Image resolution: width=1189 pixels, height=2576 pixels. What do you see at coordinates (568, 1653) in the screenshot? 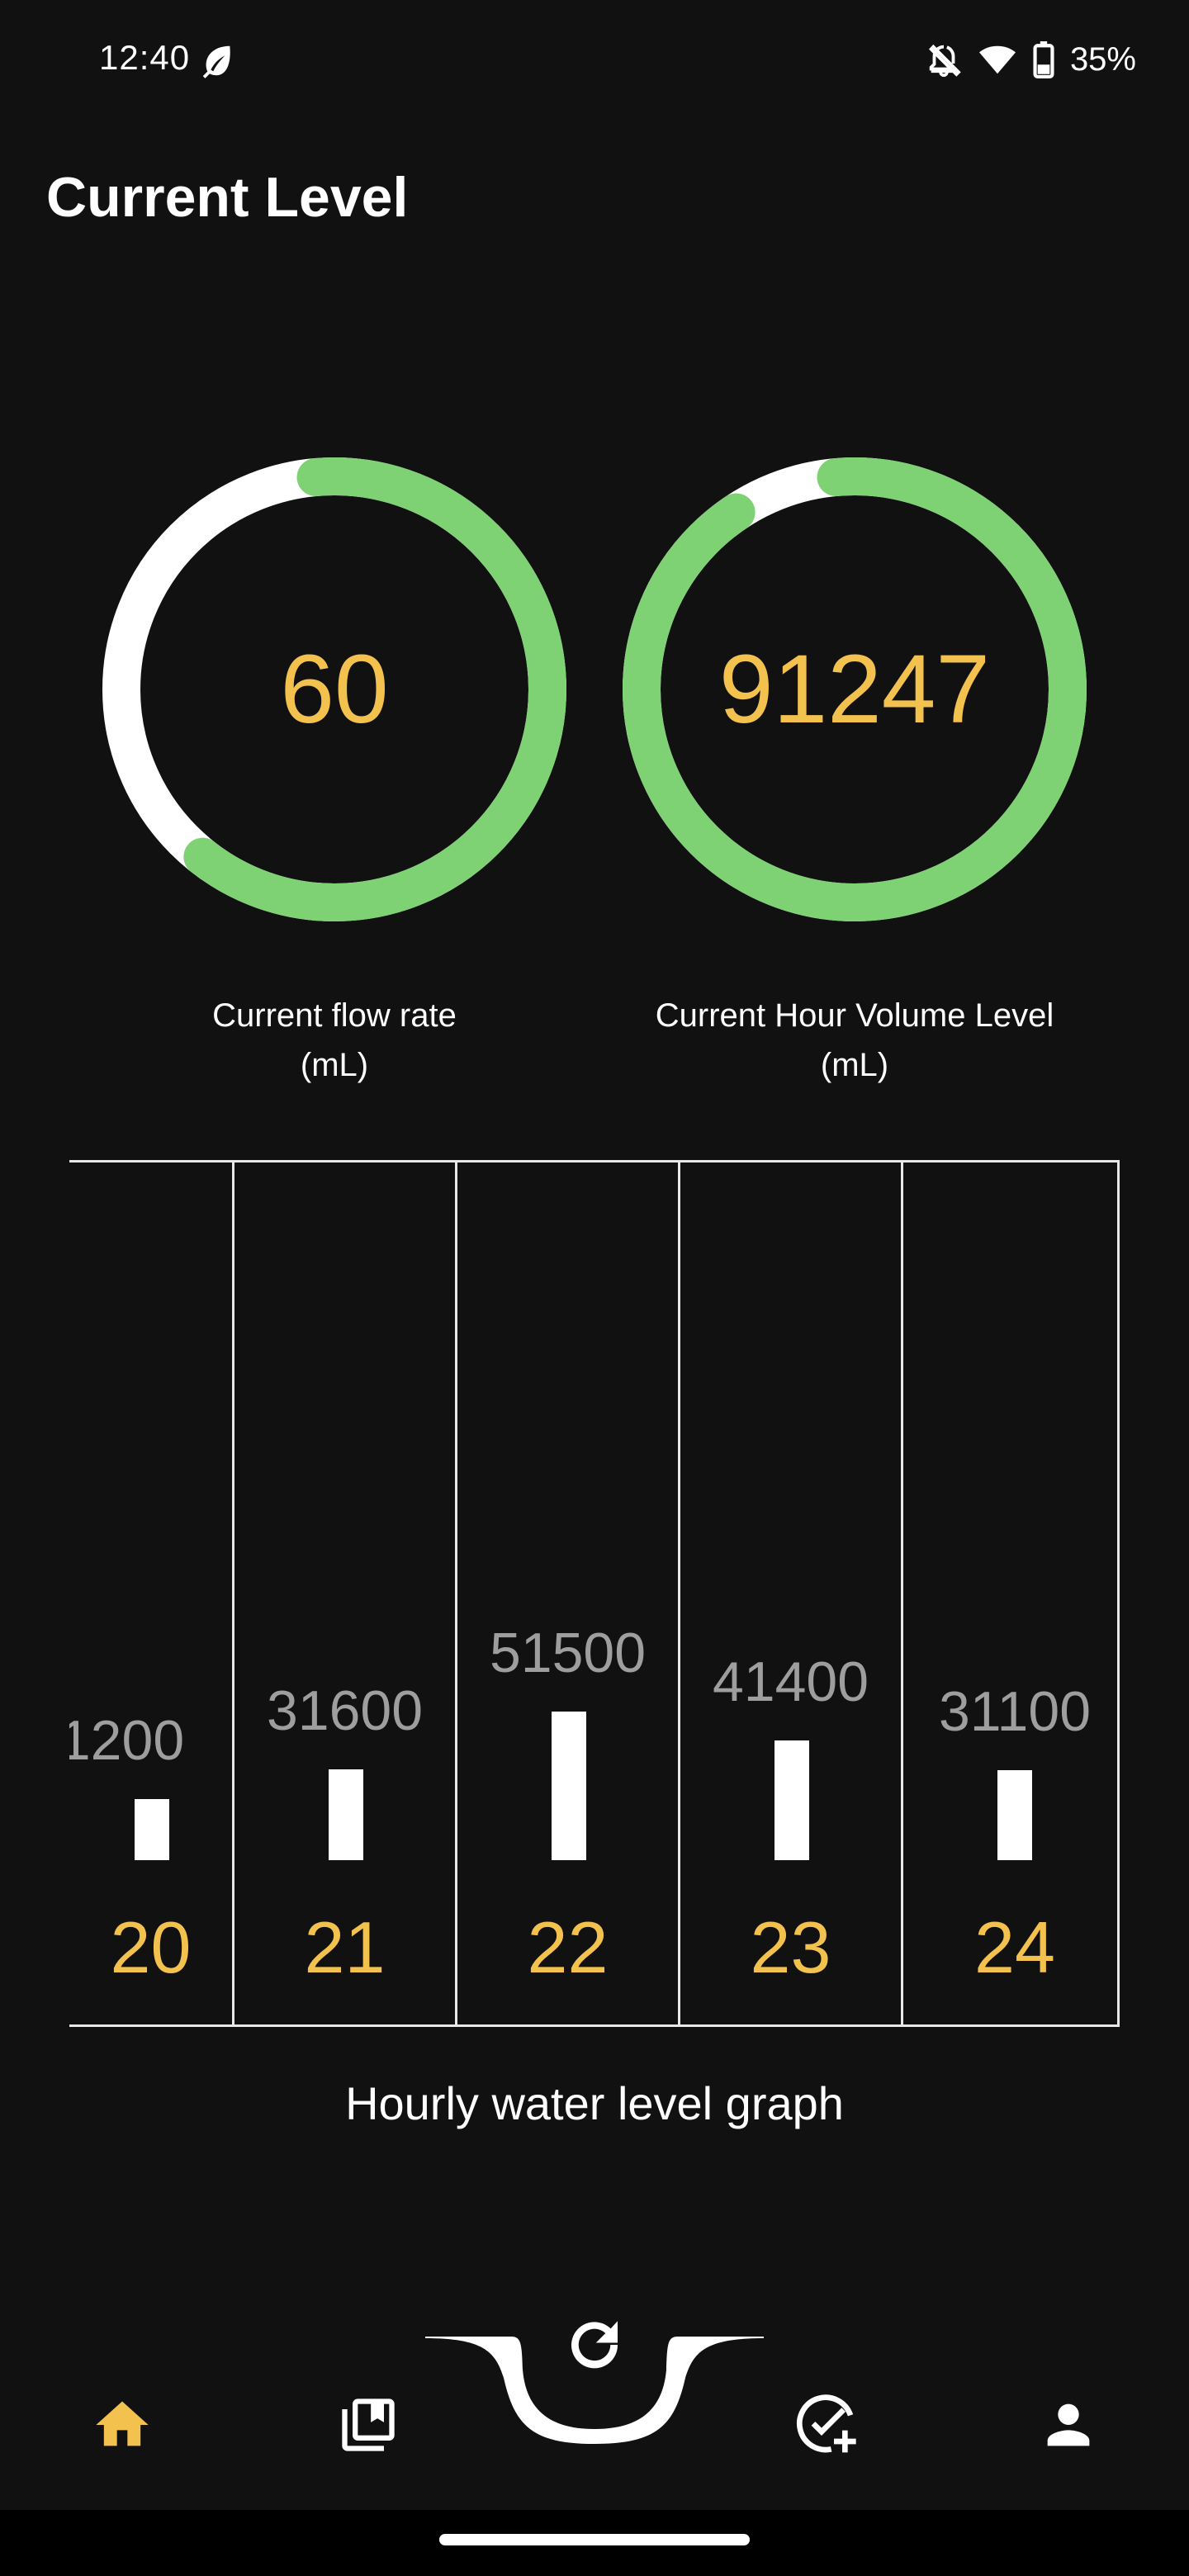
I see `column-value: 51500` at bounding box center [568, 1653].